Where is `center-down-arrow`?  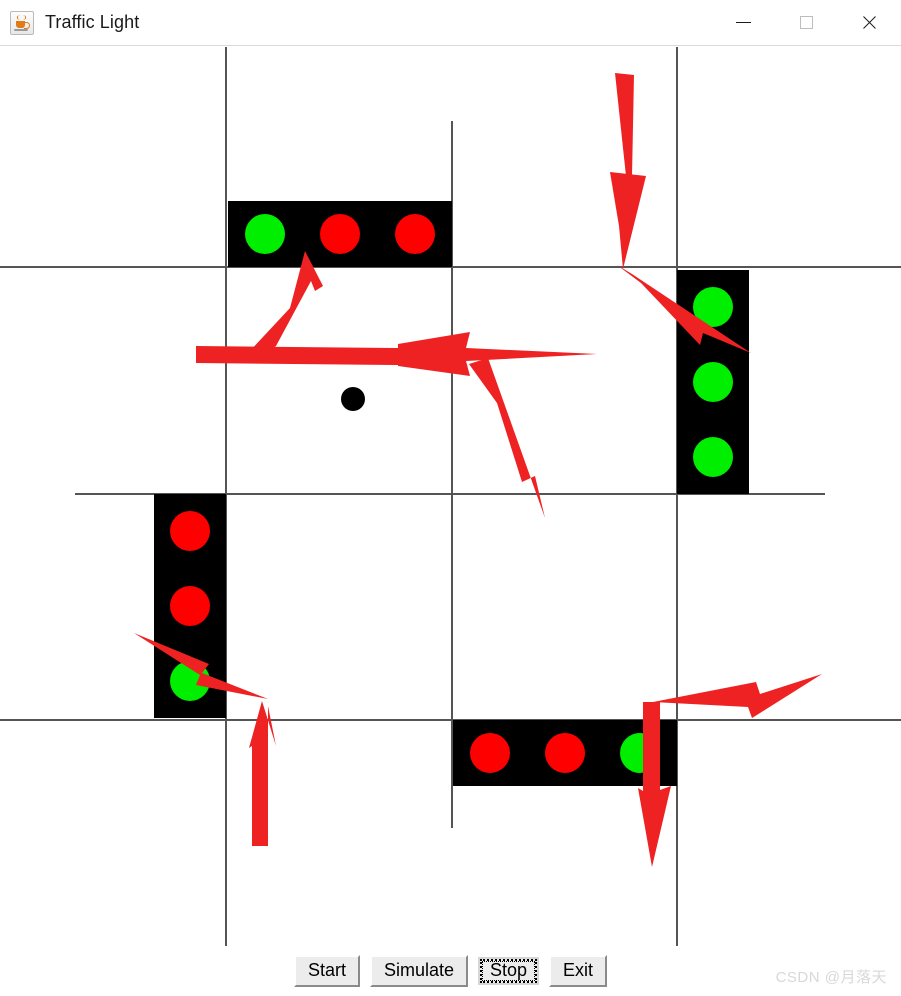 center-down-arrow is located at coordinates (507, 438).